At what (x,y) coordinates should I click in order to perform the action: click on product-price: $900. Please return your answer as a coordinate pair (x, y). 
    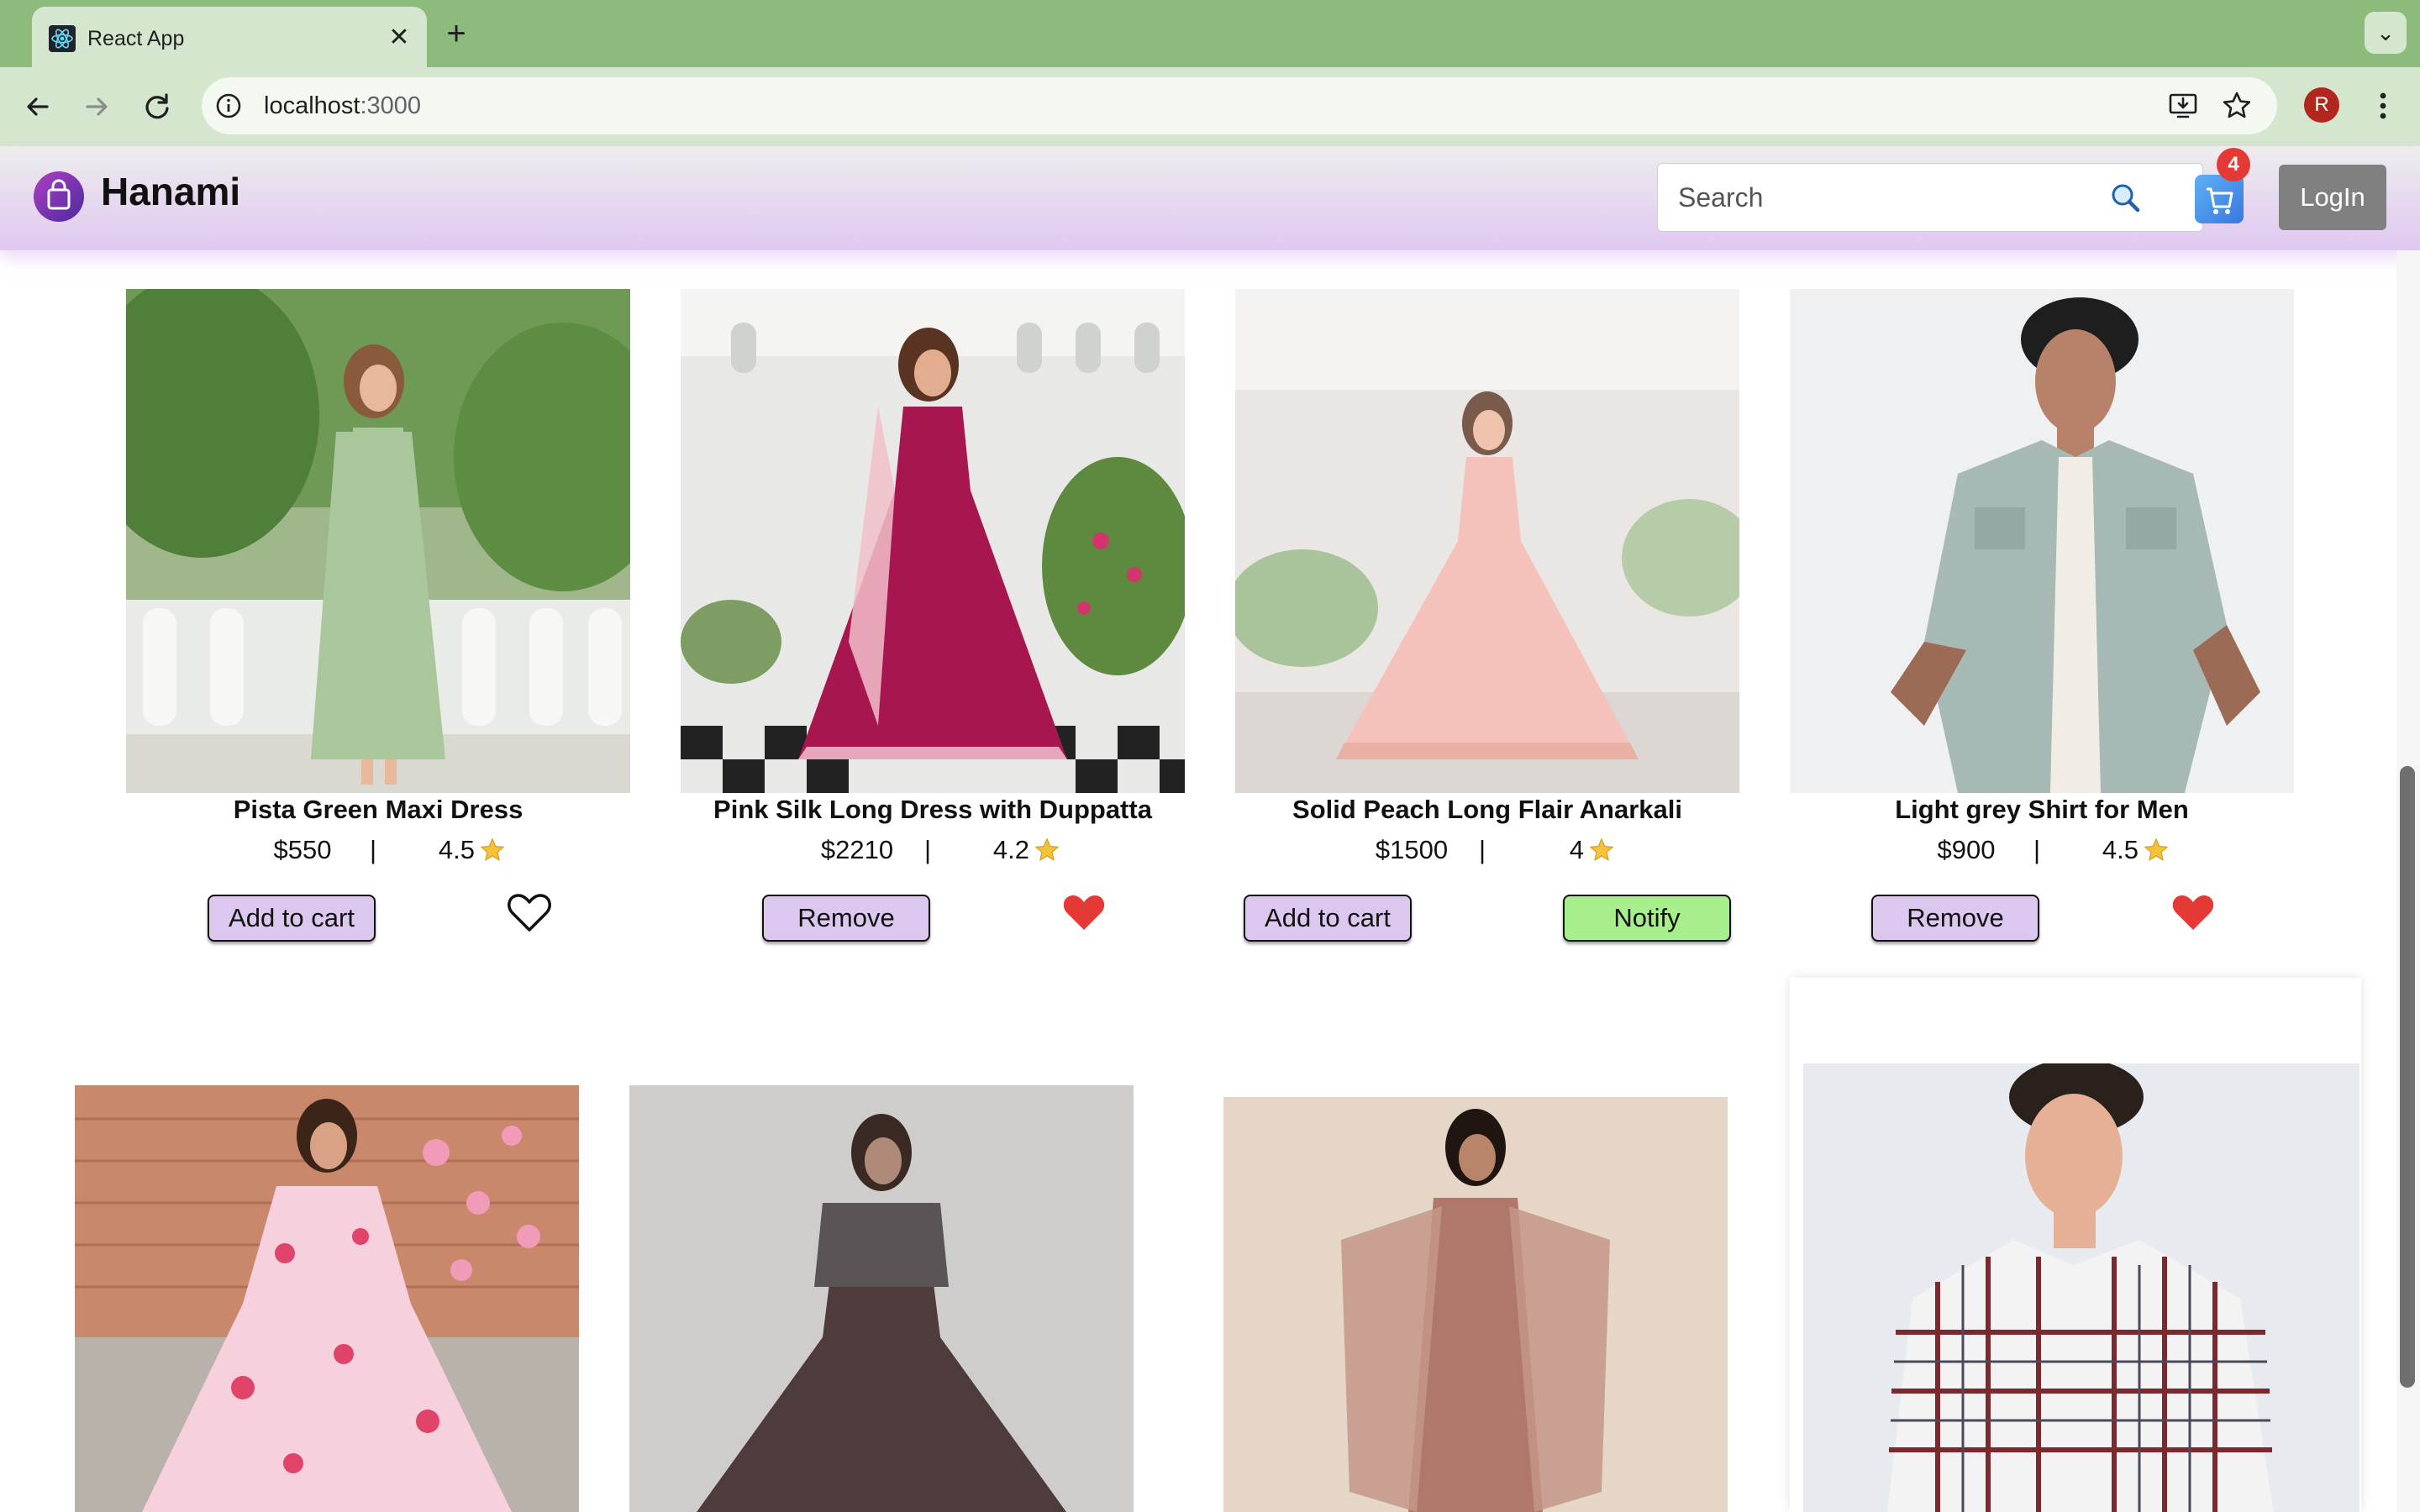
    Looking at the image, I should click on (1967, 849).